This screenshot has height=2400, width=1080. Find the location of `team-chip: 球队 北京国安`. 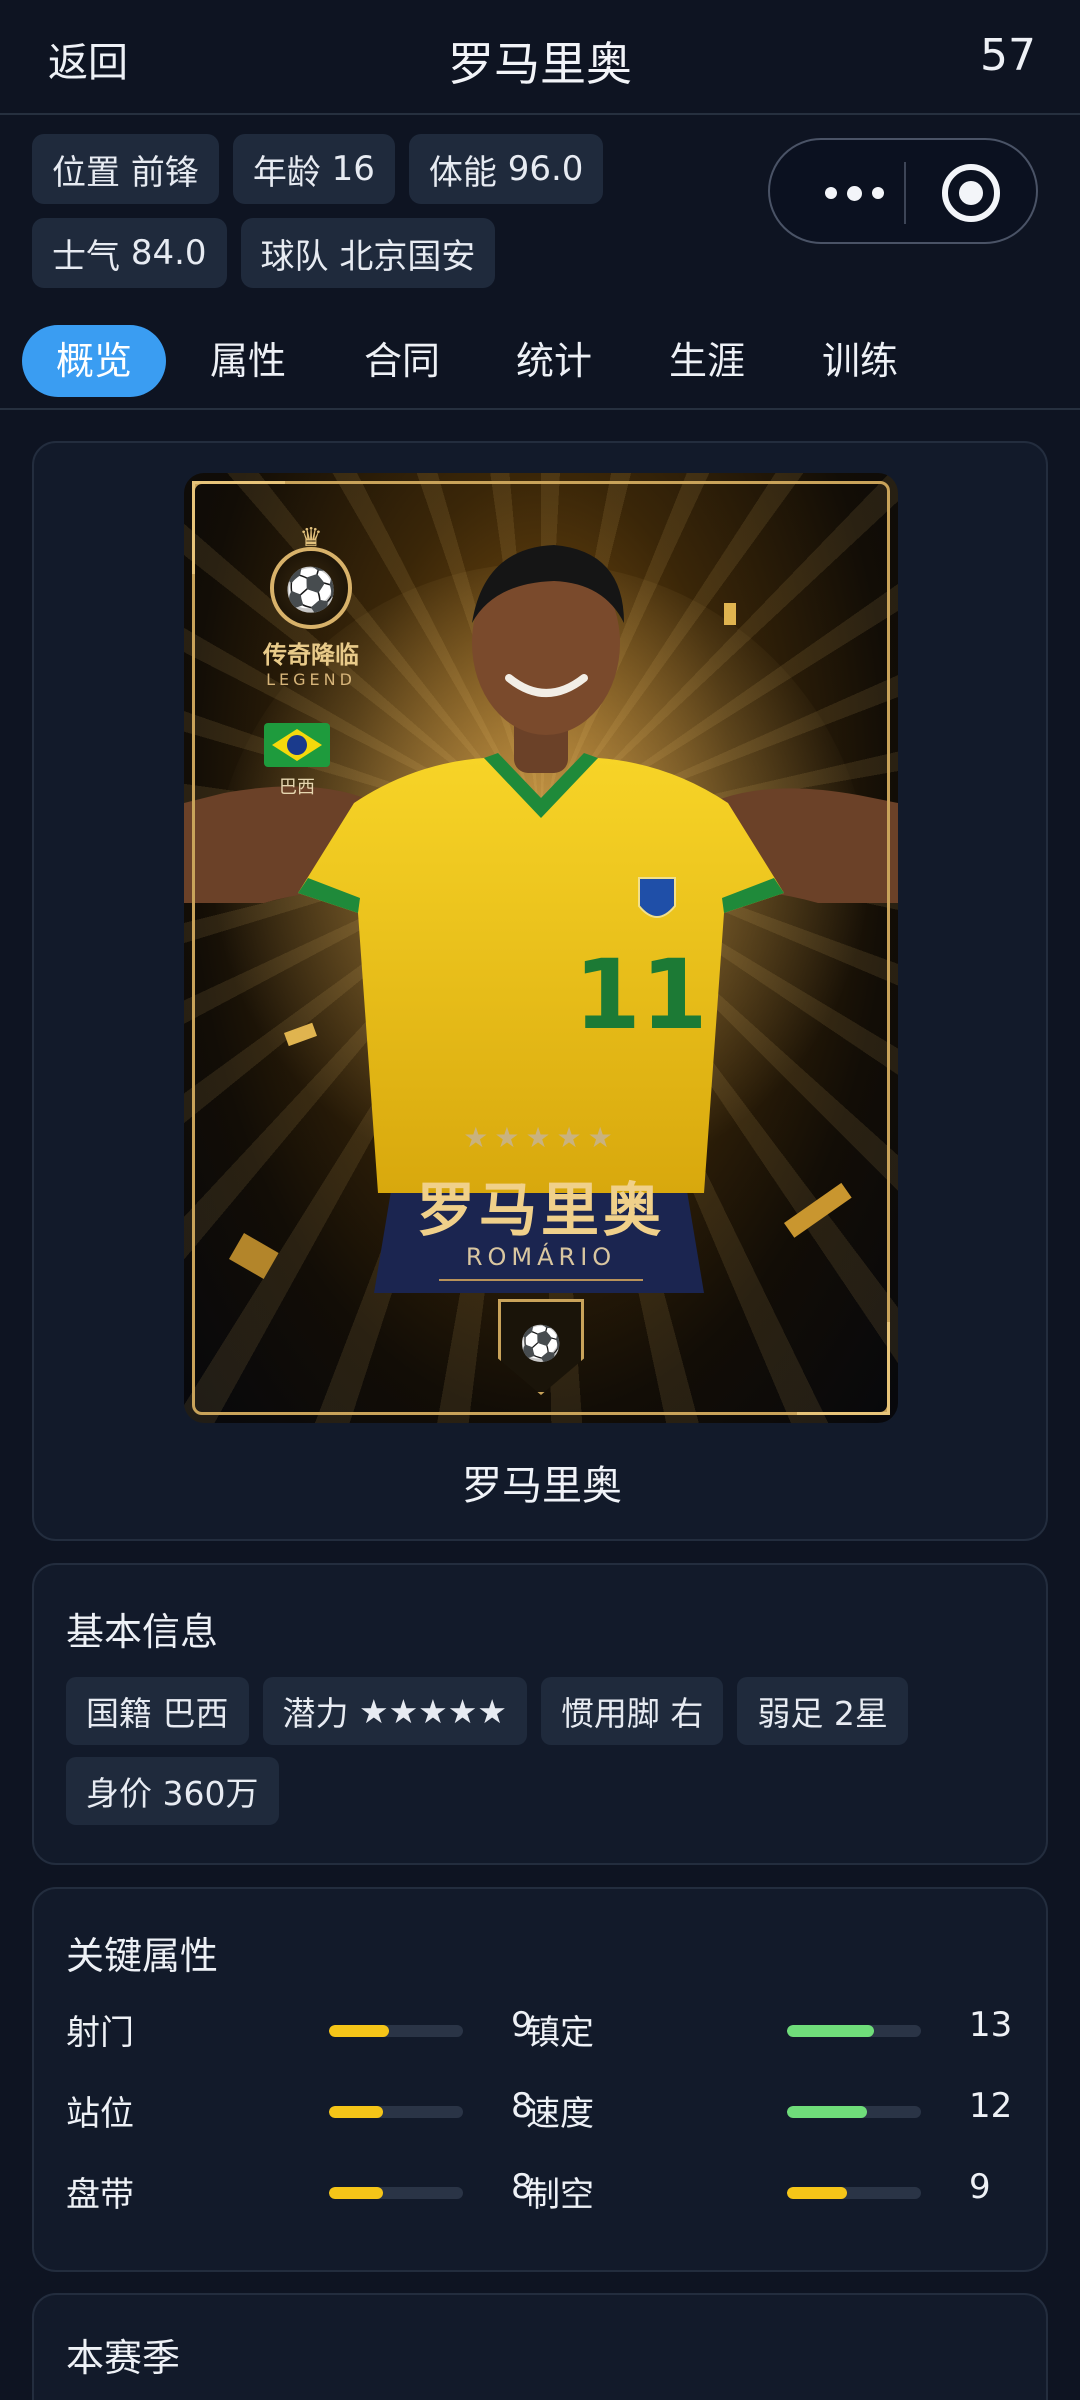

team-chip: 球队 北京国安 is located at coordinates (368, 253).